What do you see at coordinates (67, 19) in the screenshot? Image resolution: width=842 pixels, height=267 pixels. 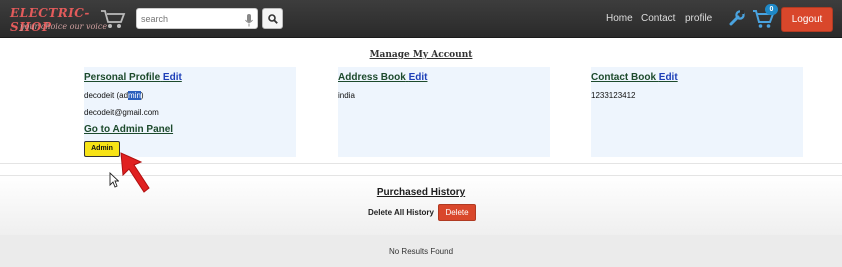 I see `brand-logo: ELECTRIC-SHOP your choice our voice` at bounding box center [67, 19].